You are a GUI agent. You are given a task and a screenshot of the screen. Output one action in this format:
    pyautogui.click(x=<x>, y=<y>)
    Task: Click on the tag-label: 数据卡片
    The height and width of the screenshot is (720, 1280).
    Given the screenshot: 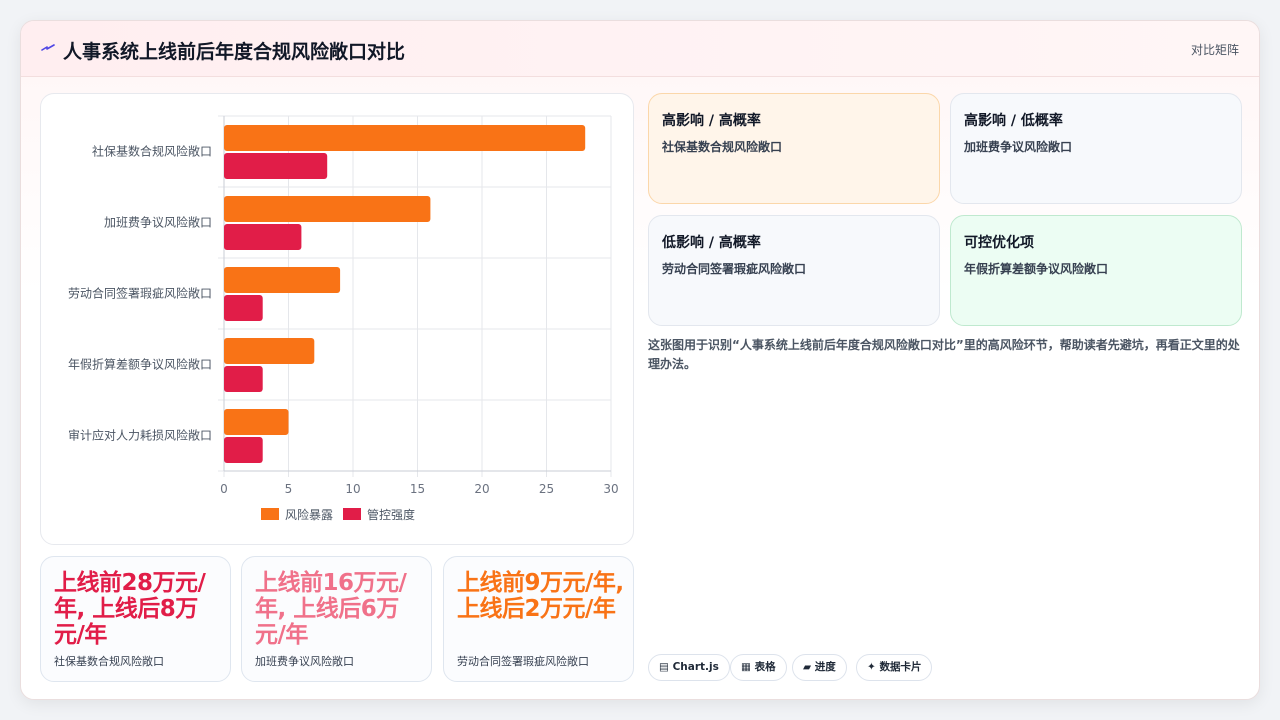 What is the action you would take?
    pyautogui.click(x=900, y=667)
    